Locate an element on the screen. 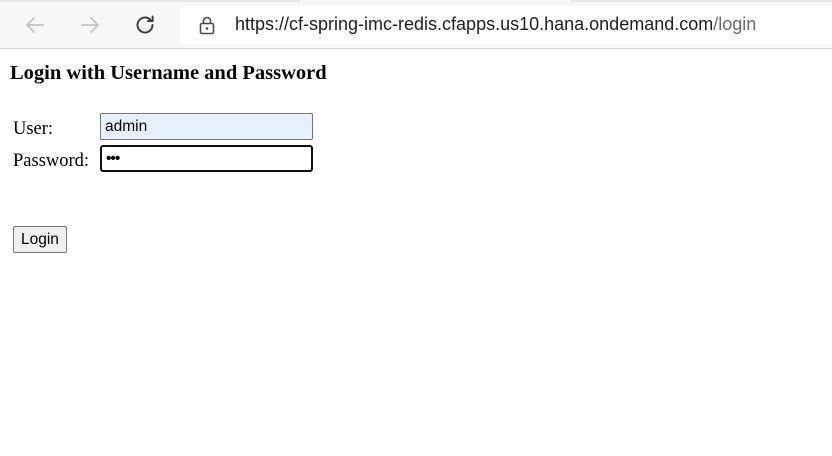  reload-icon is located at coordinates (145, 24).